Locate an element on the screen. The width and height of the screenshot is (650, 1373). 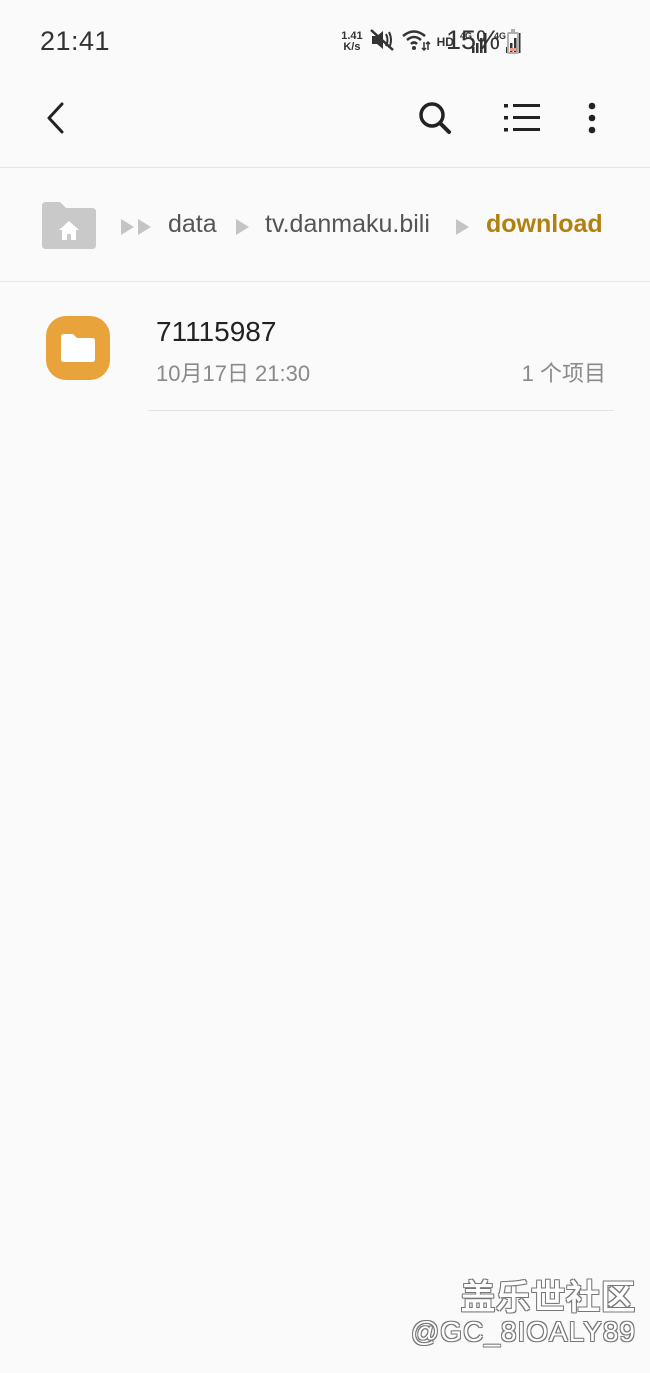
mute-icon is located at coordinates (382, 42).